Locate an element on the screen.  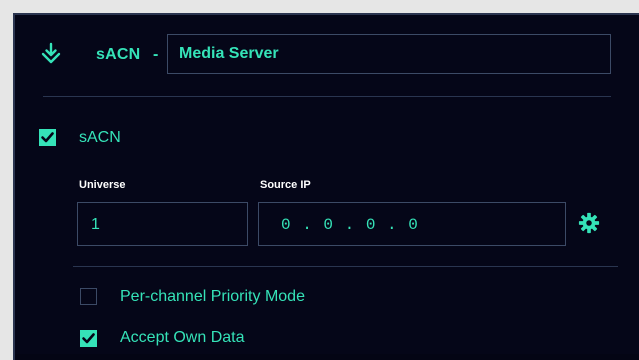
per-channel-priority-label: Per-channel Priority Mode is located at coordinates (212, 296).